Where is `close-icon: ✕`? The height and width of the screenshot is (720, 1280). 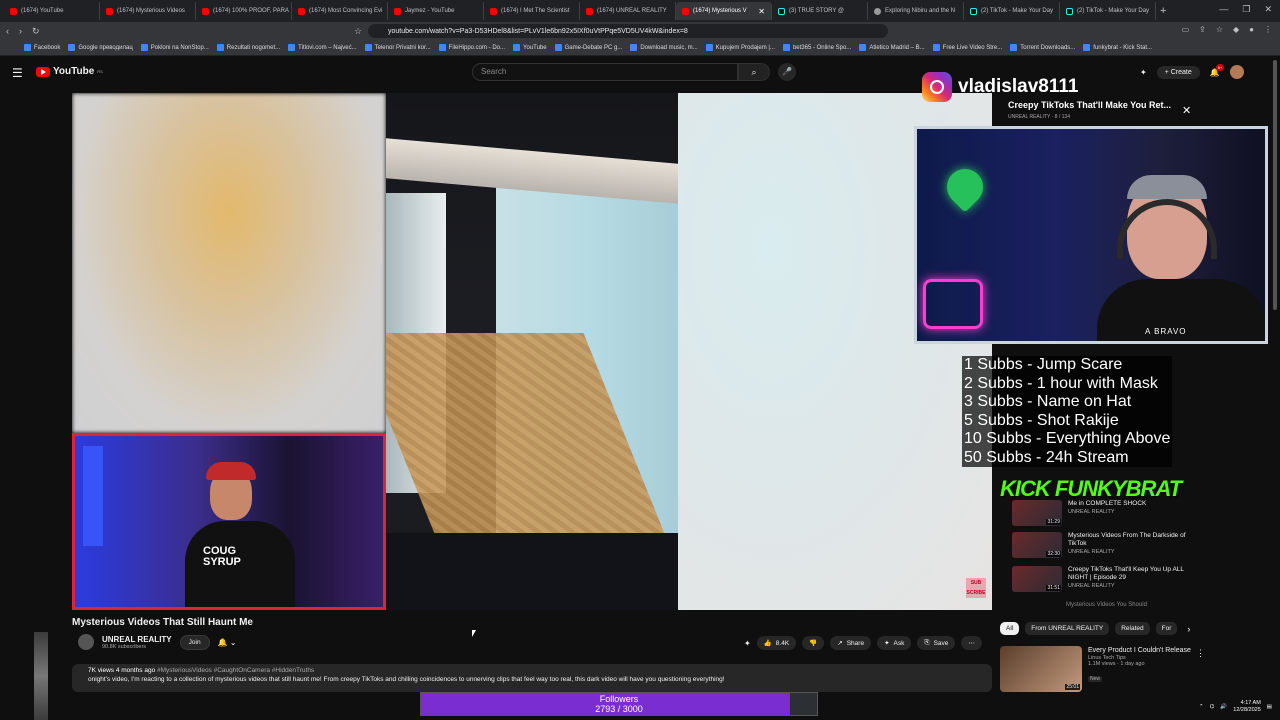 close-icon: ✕ is located at coordinates (1186, 110).